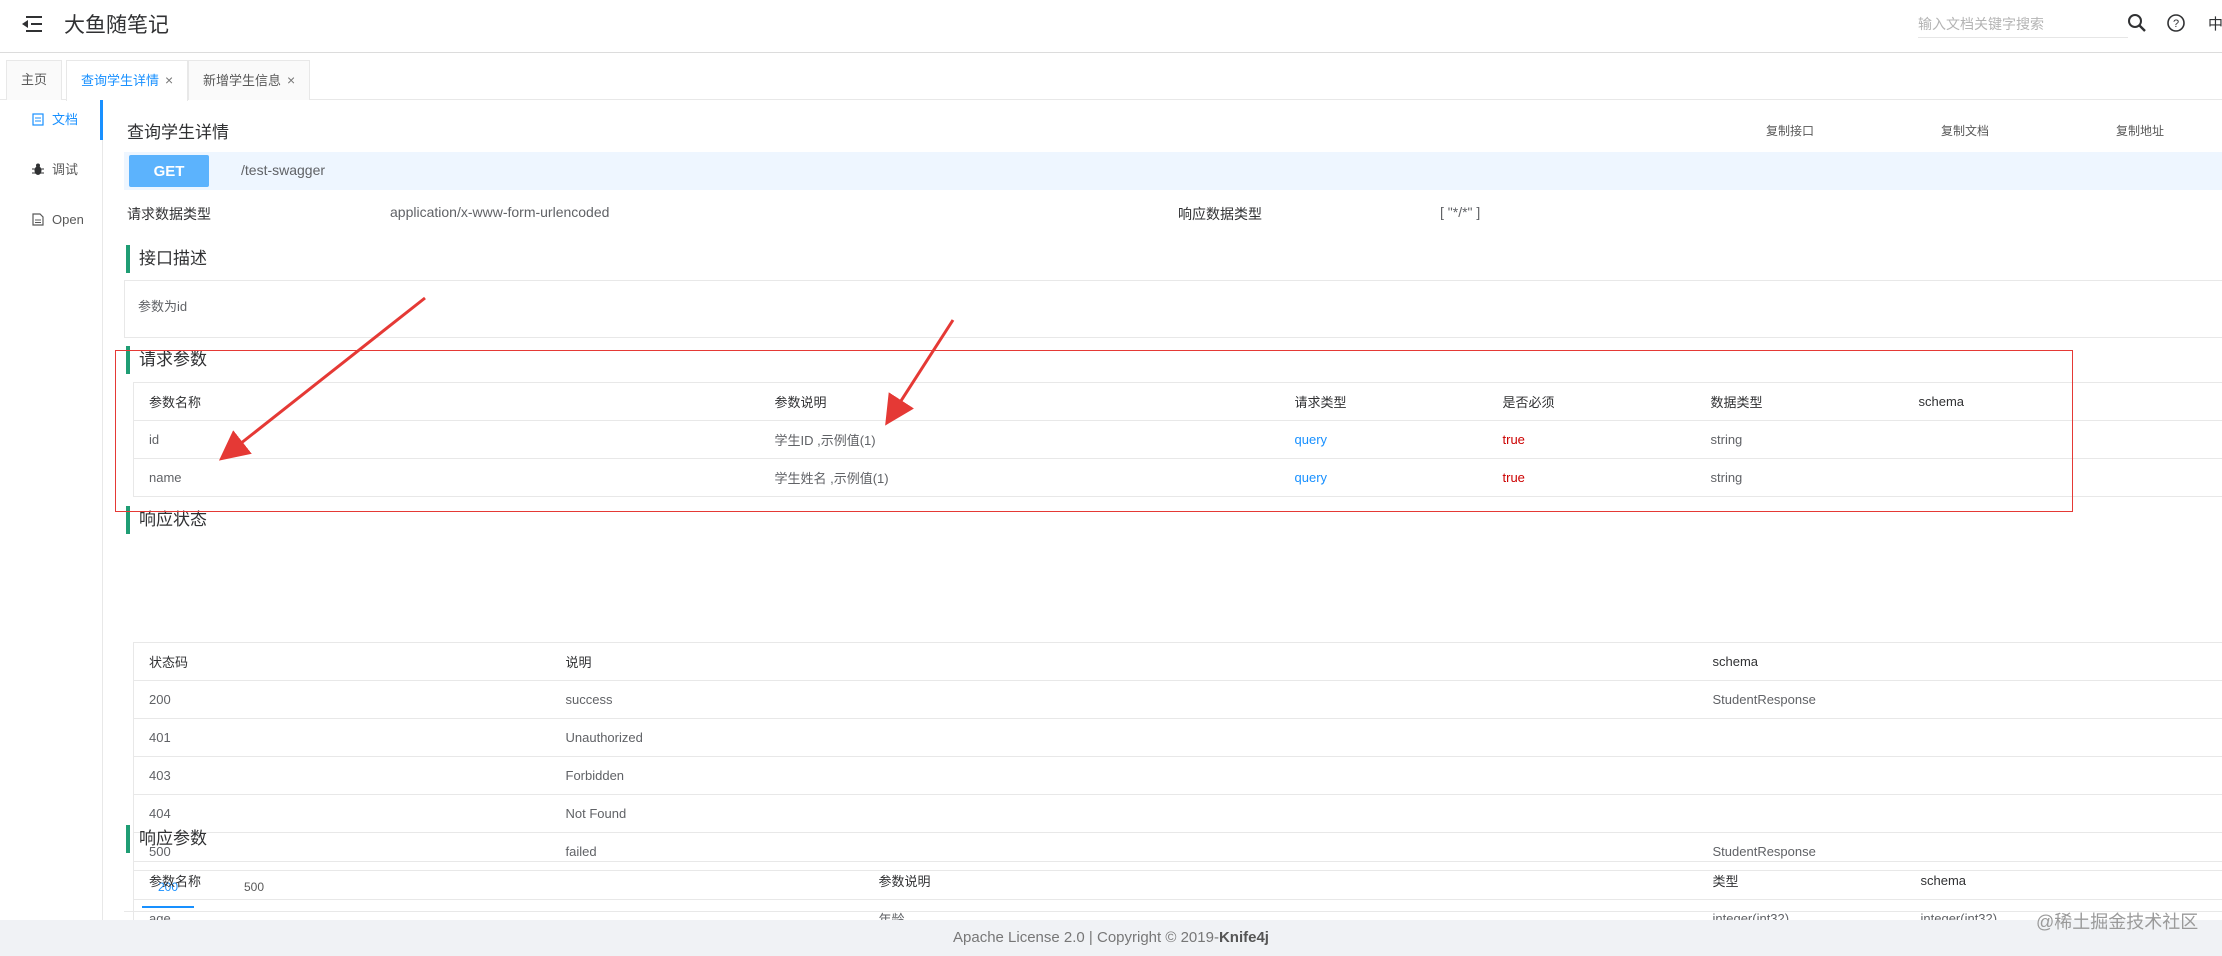  What do you see at coordinates (1801, 880) in the screenshot?
I see `column-header: 类型` at bounding box center [1801, 880].